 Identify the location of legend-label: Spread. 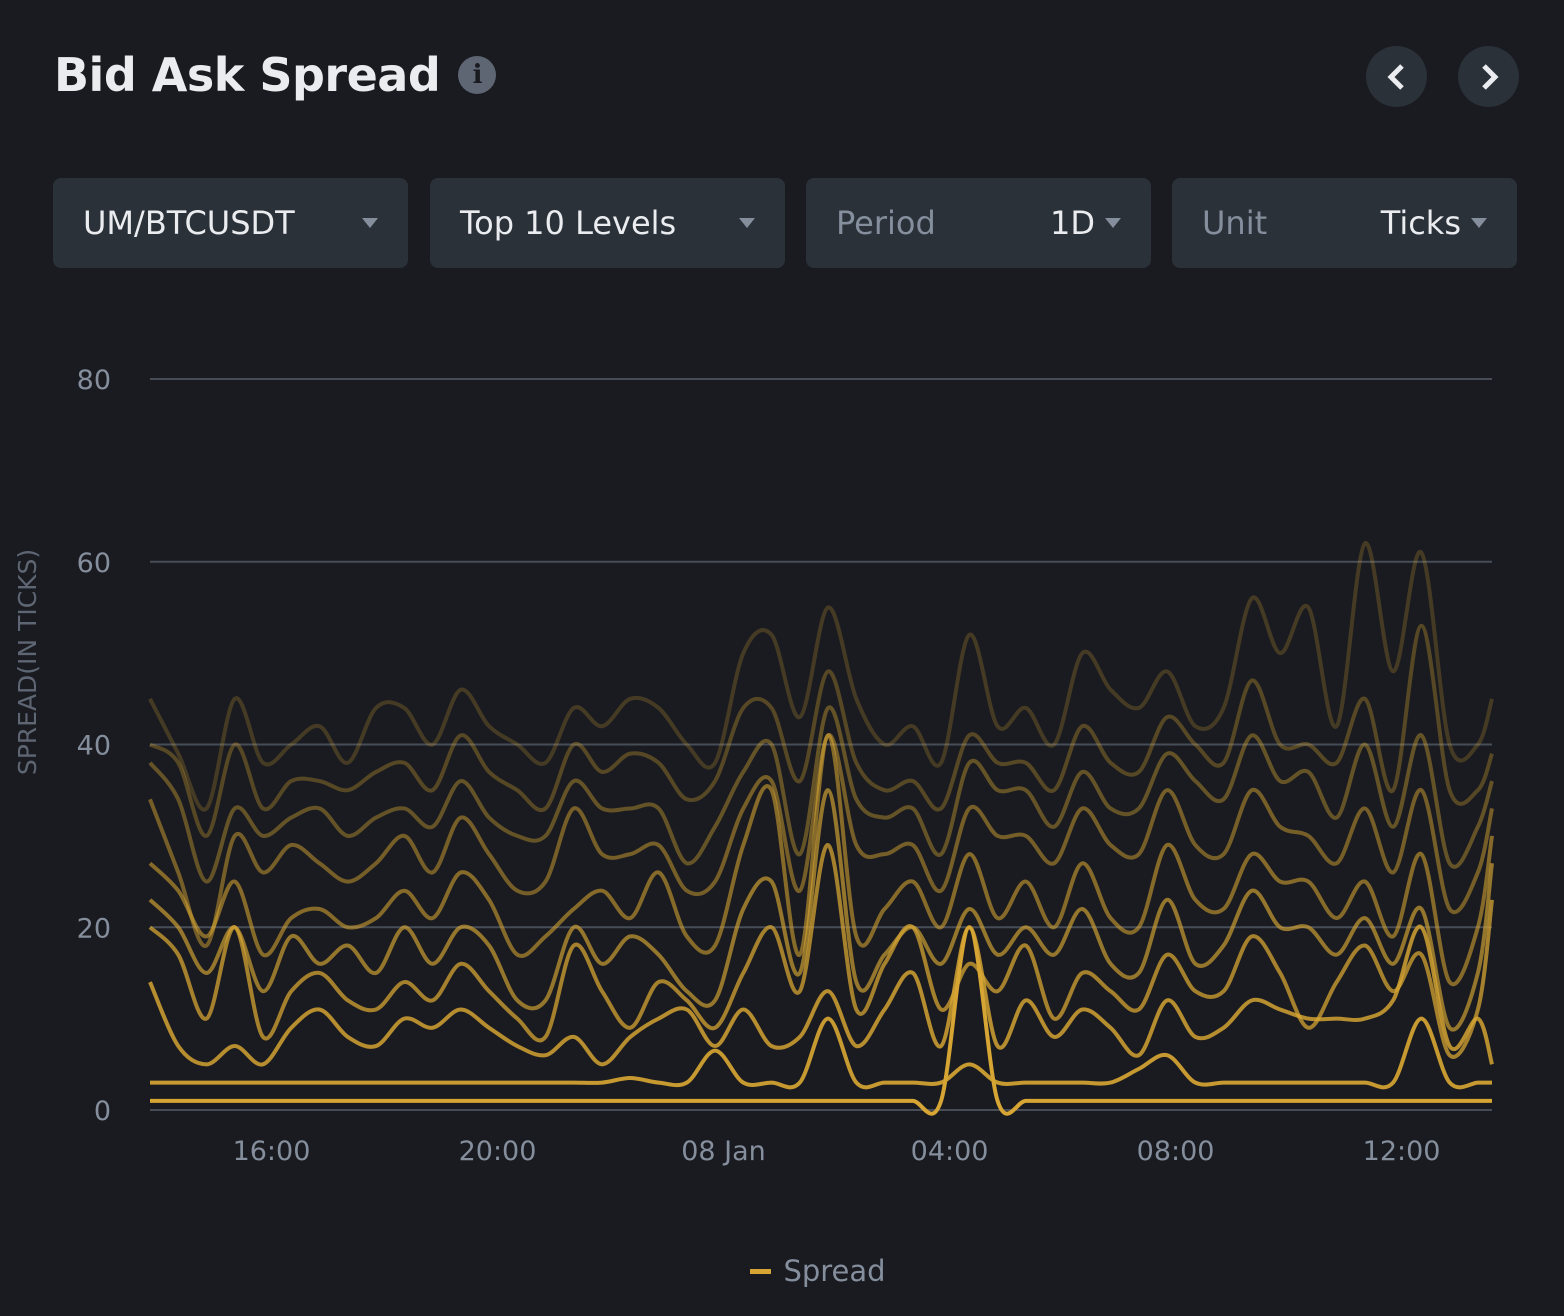
(834, 1271).